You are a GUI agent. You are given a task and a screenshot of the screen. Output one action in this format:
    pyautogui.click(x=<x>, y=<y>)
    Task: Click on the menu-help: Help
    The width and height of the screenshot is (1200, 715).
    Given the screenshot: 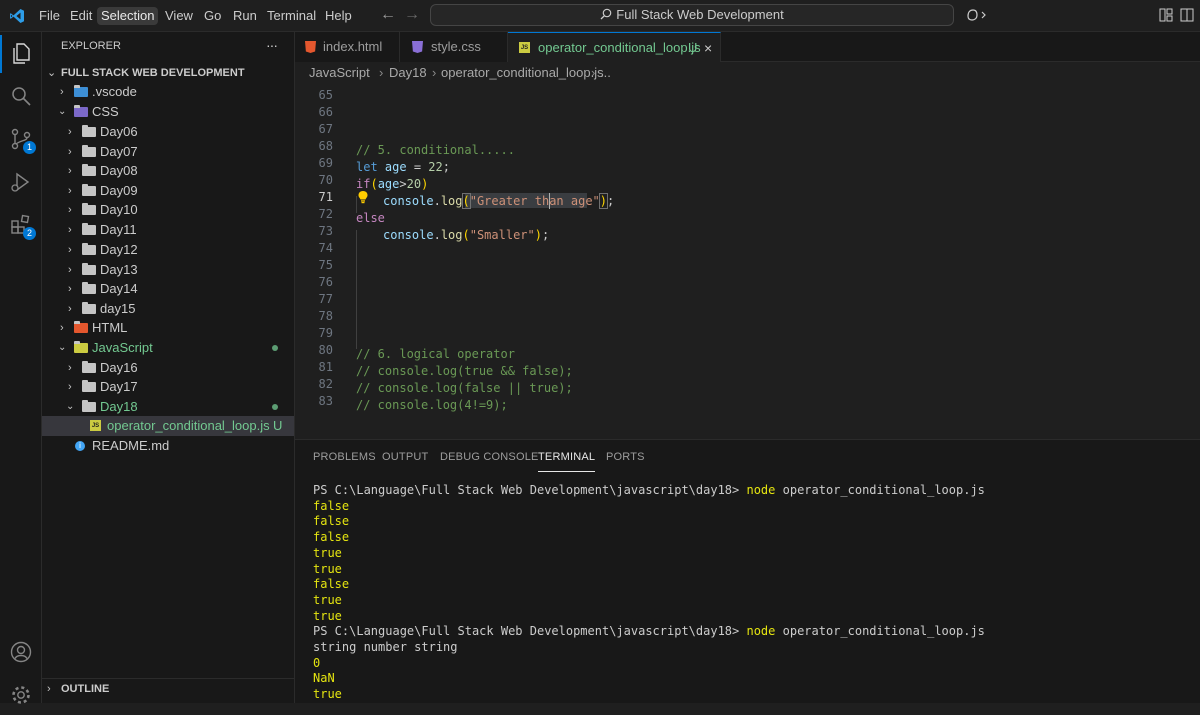 What is the action you would take?
    pyautogui.click(x=338, y=16)
    